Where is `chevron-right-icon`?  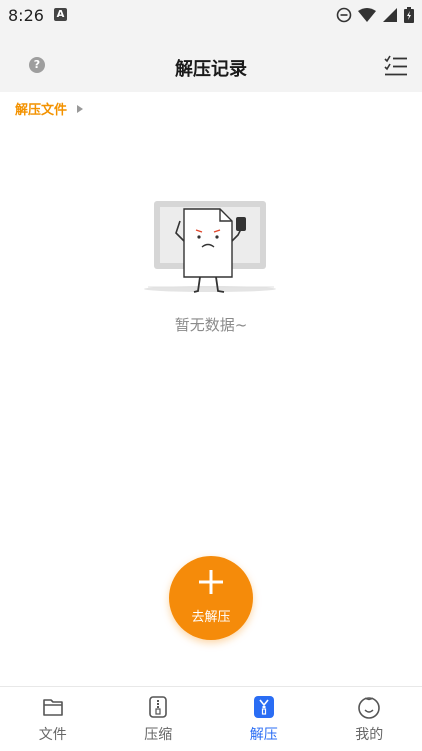
chevron-right-icon is located at coordinates (80, 109).